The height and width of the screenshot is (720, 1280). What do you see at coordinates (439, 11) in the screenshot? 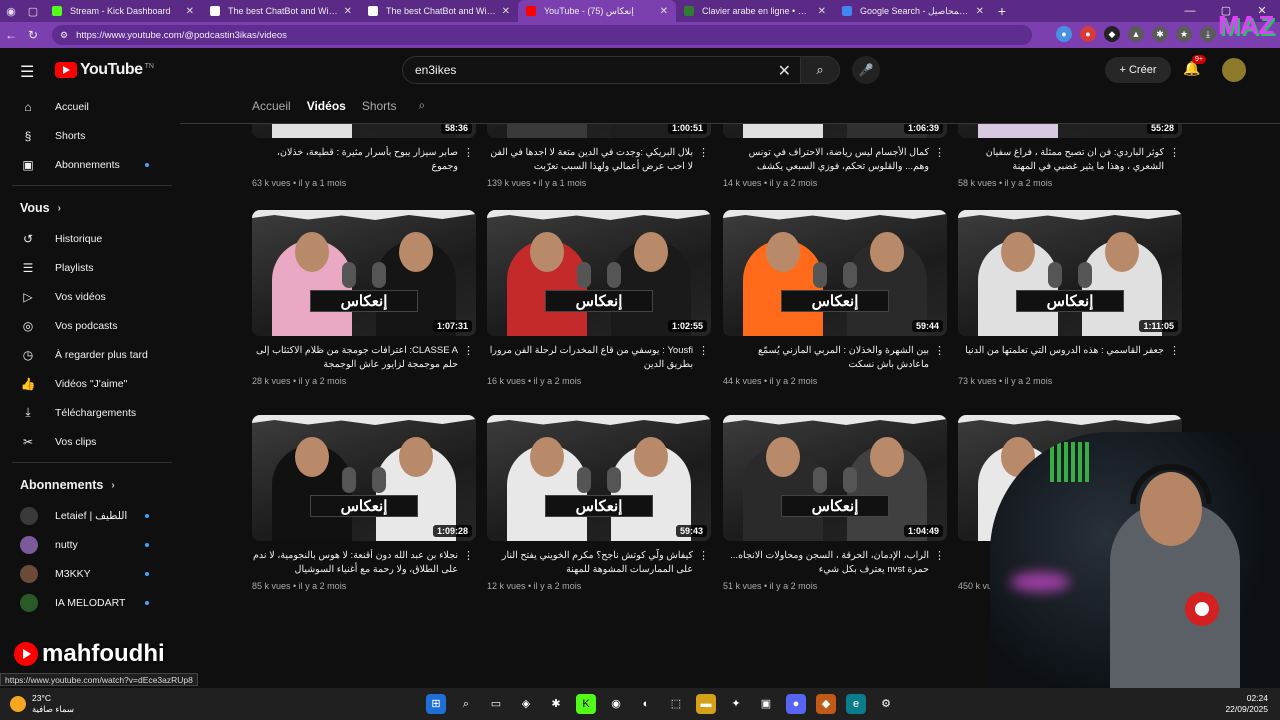
I see `browser-tab: The best ChatBot and Widgets fo ✕` at bounding box center [439, 11].